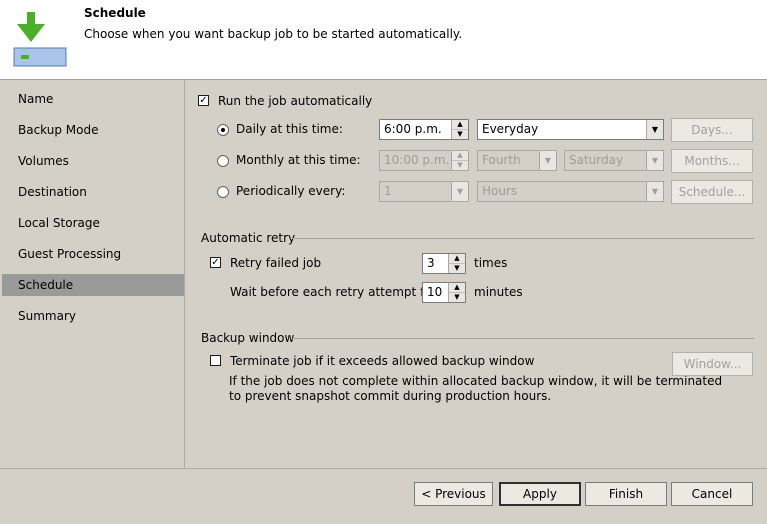 The image size is (767, 524). What do you see at coordinates (491, 263) in the screenshot?
I see `retry-unit-label: times` at bounding box center [491, 263].